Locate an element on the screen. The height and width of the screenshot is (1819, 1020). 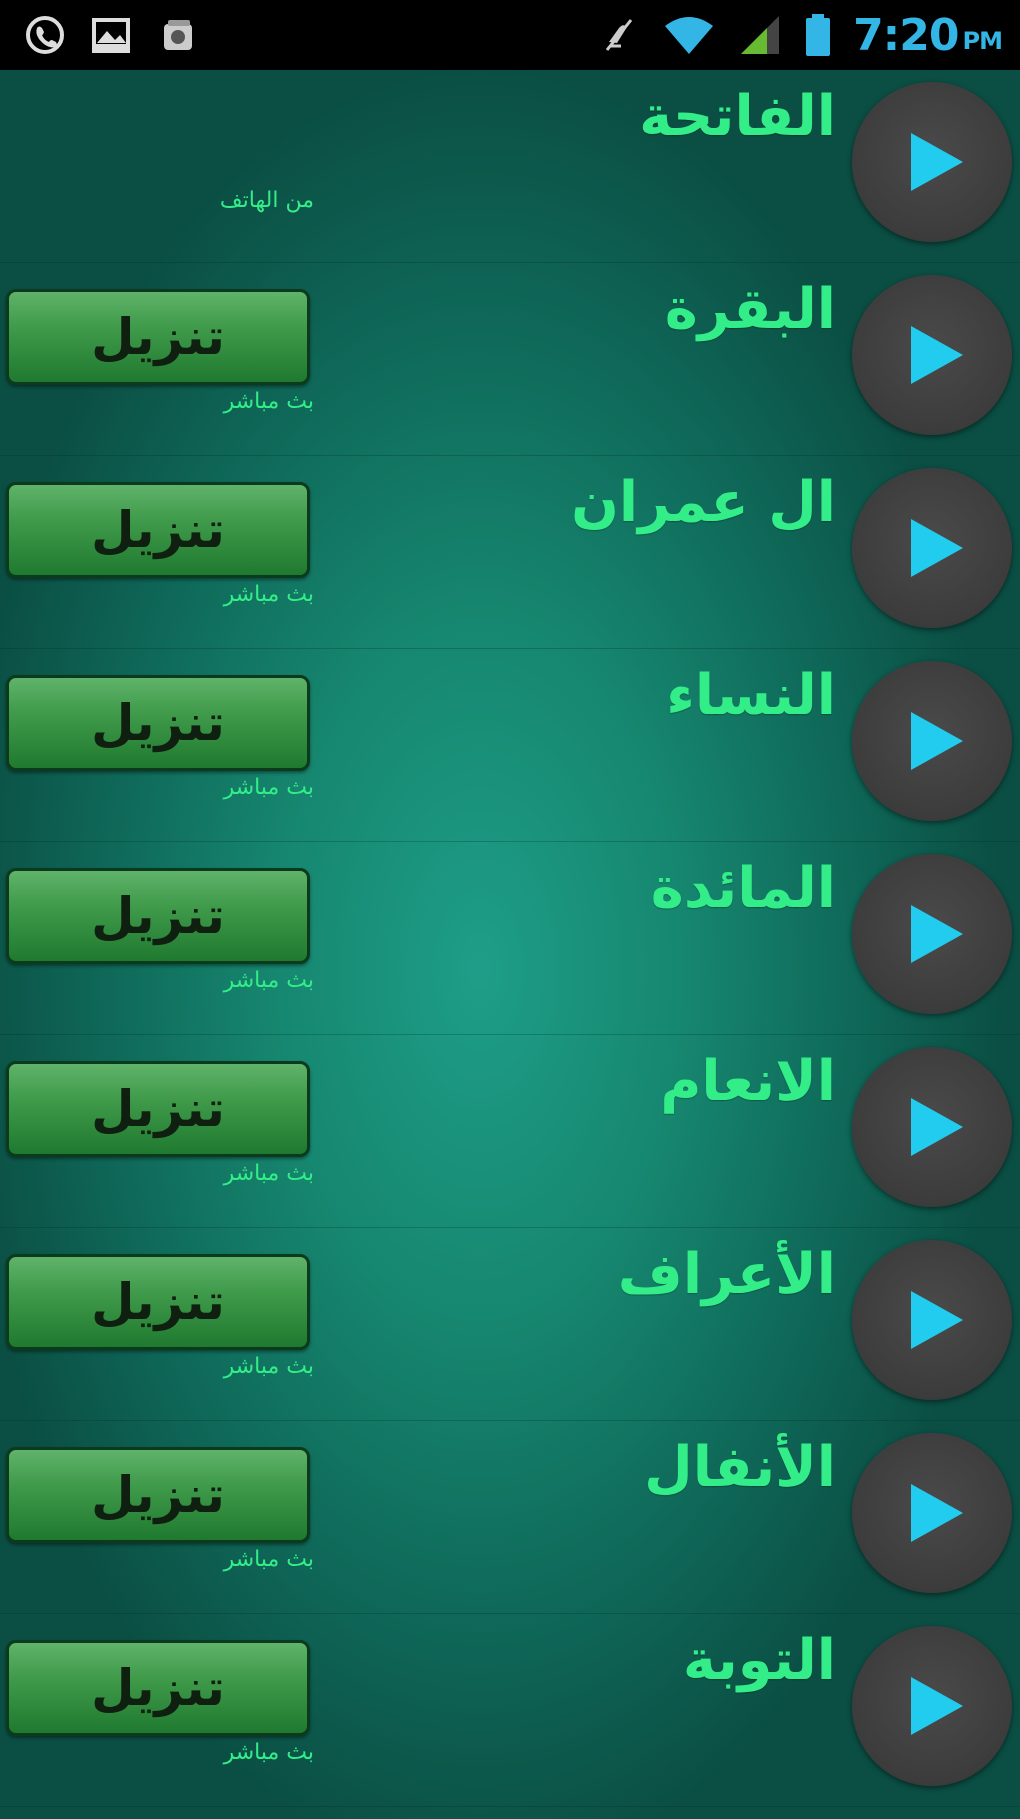
image-icon is located at coordinates (111, 35).